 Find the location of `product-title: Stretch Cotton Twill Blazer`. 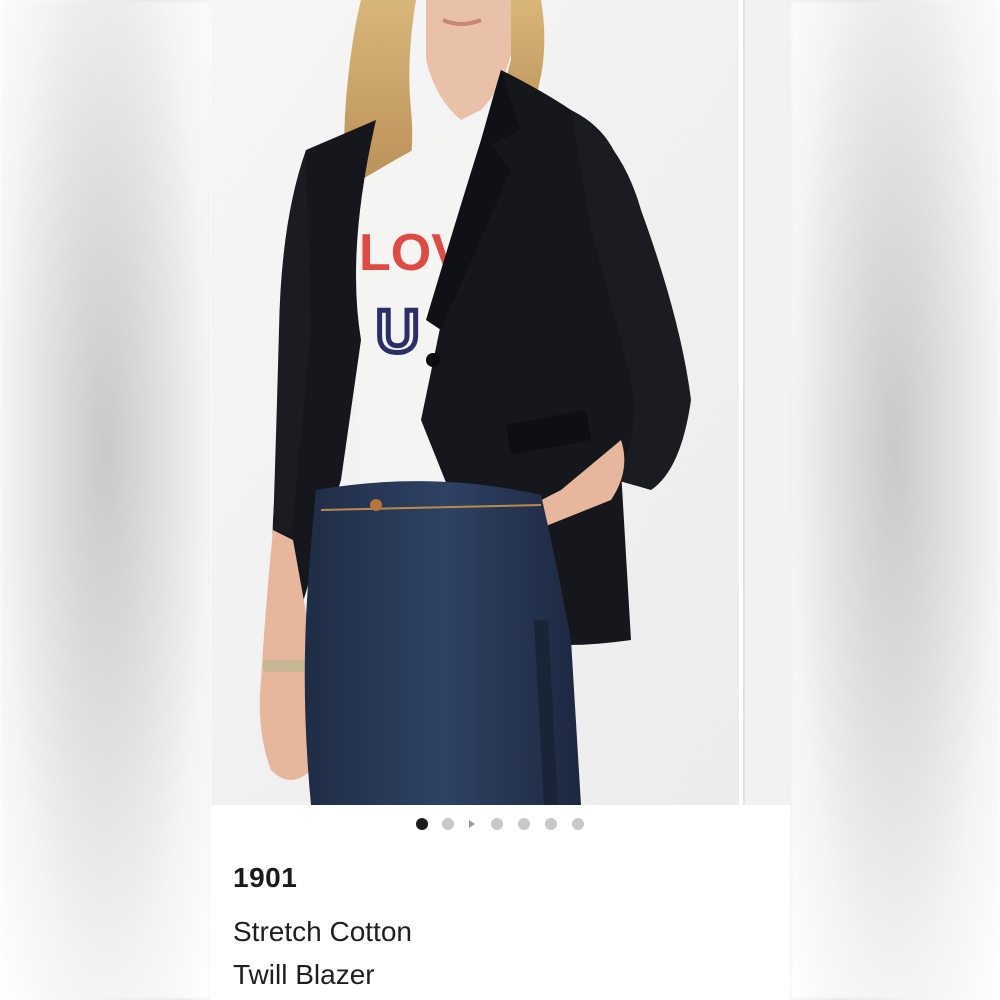

product-title: Stretch Cotton Twill Blazer is located at coordinates (503, 953).